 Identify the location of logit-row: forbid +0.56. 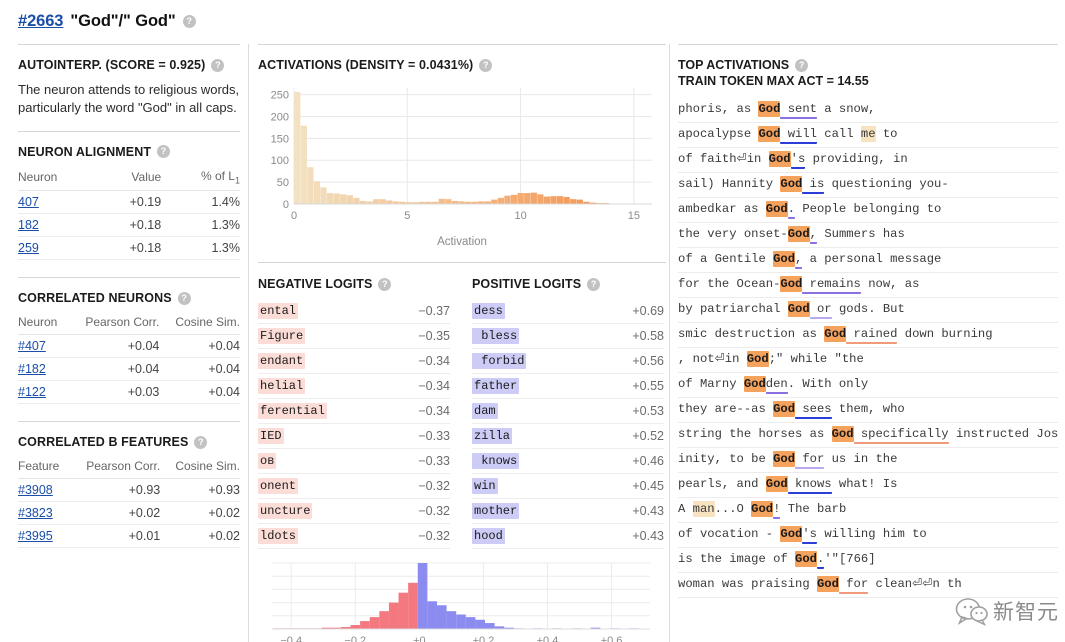
(568, 361).